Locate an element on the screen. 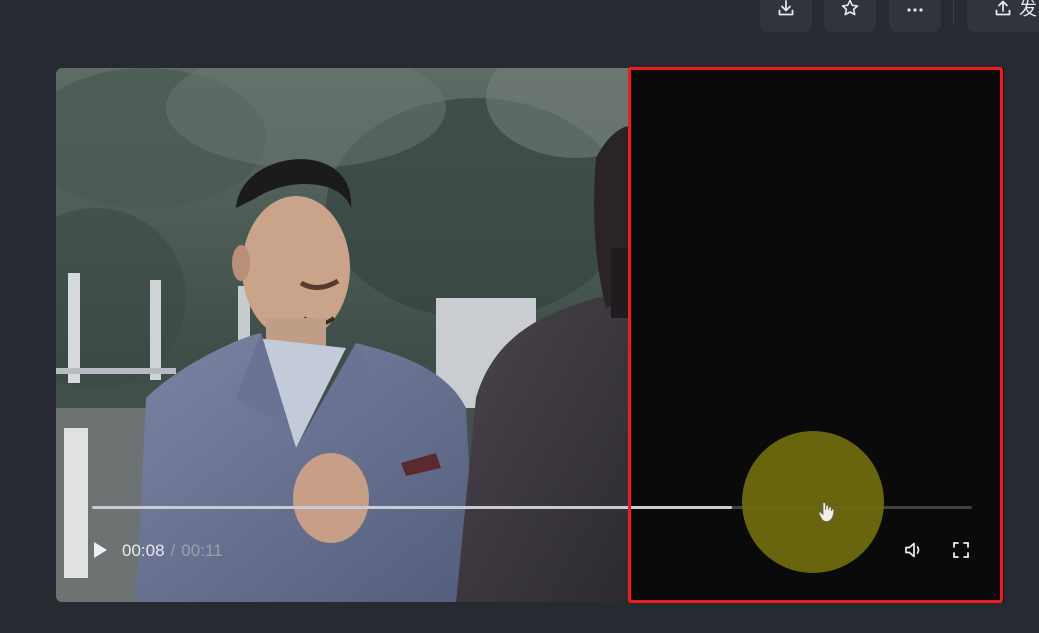  download-icon is located at coordinates (786, 9).